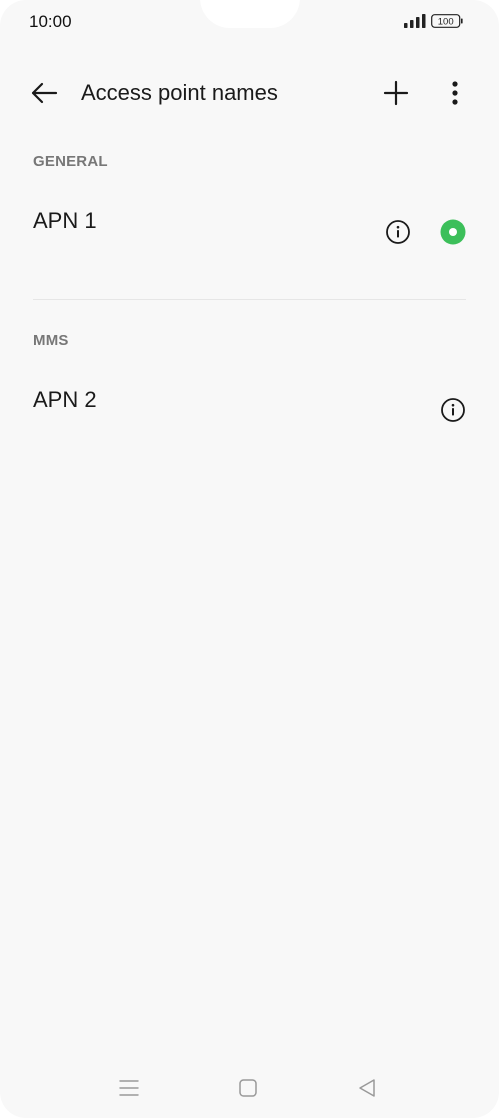  I want to click on more-options-button, so click(455, 93).